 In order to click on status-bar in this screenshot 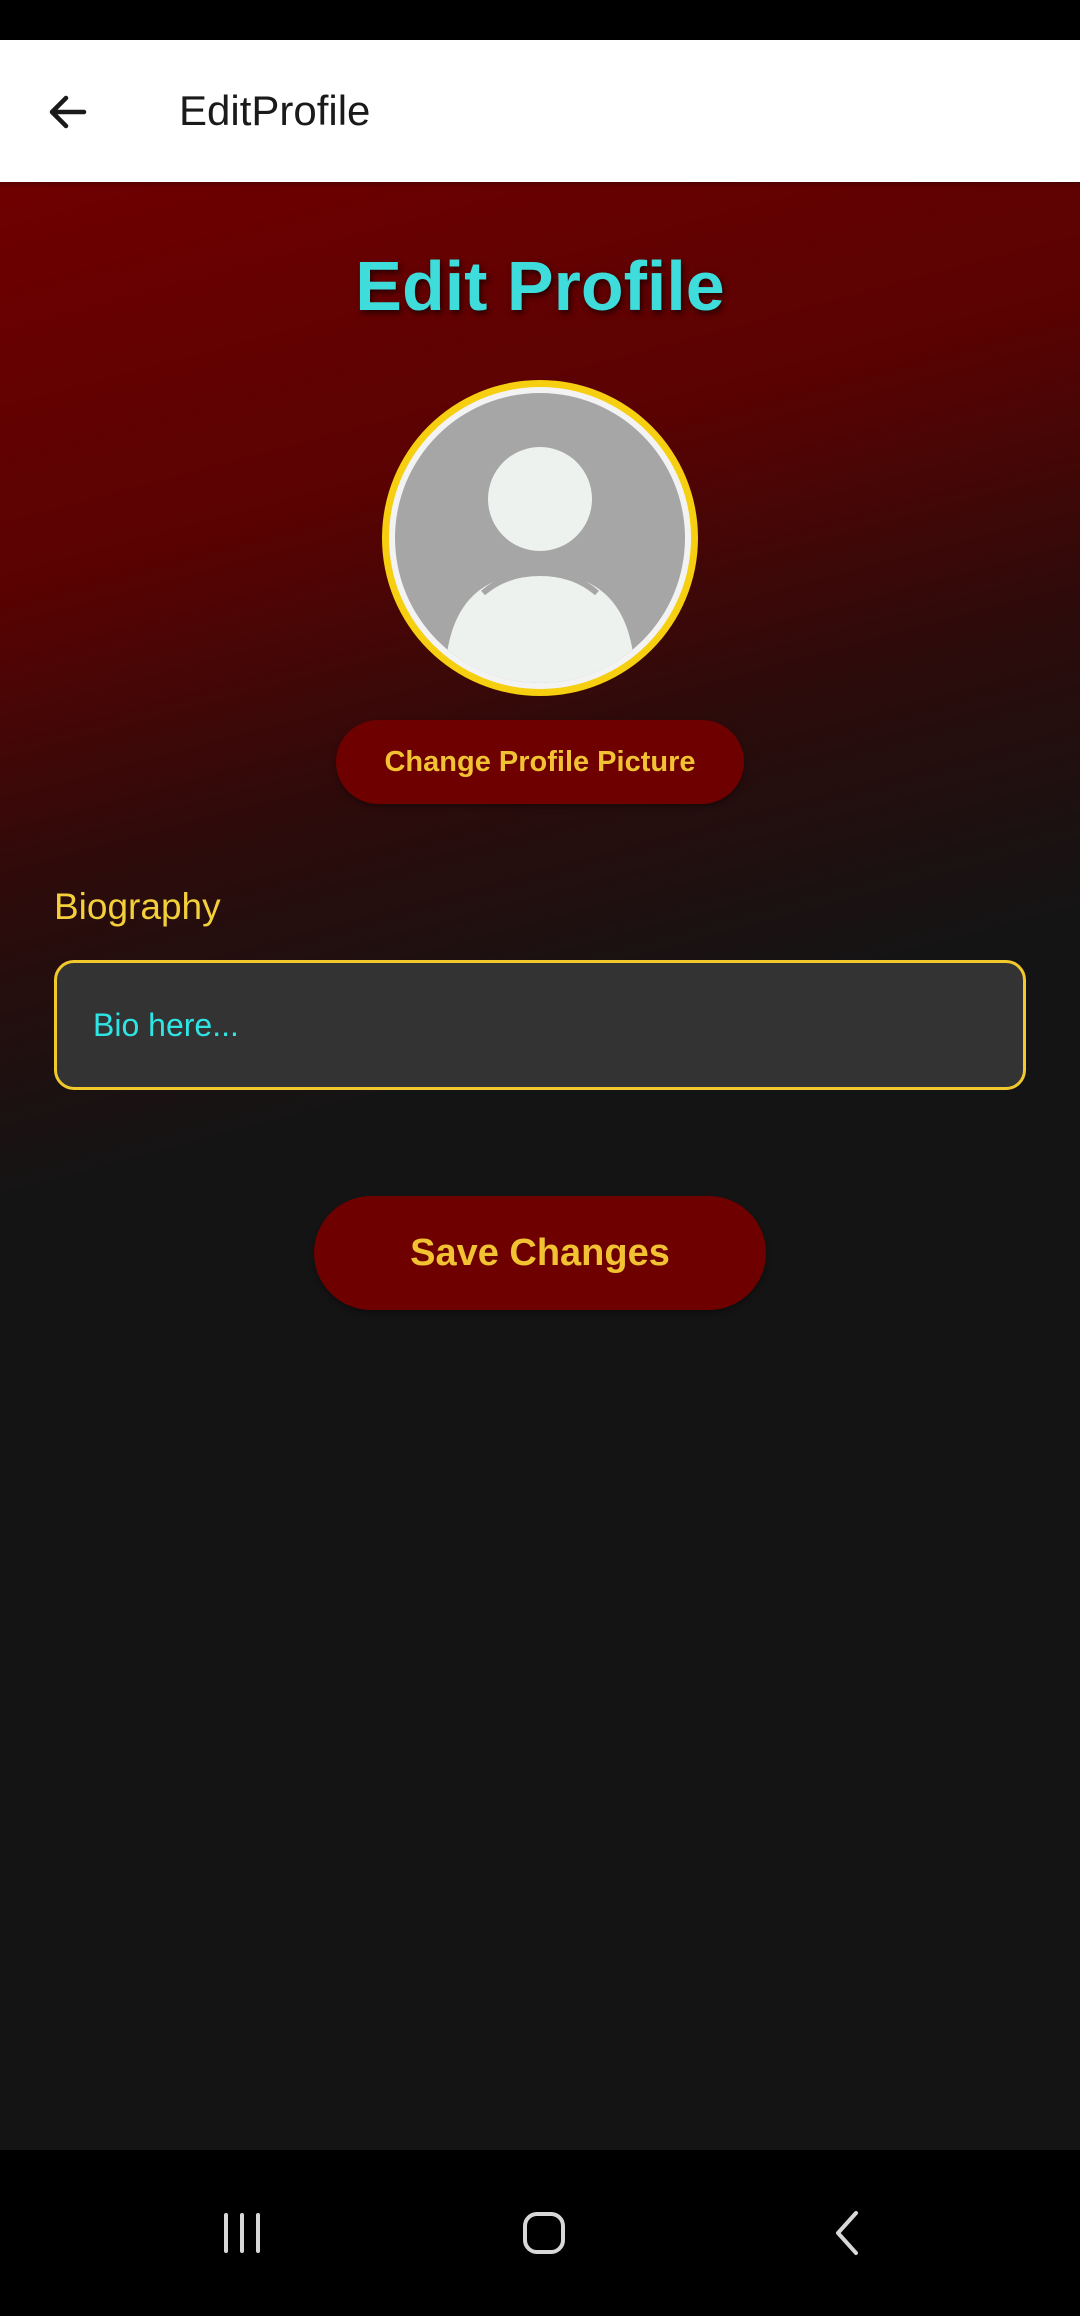, I will do `click(540, 20)`.